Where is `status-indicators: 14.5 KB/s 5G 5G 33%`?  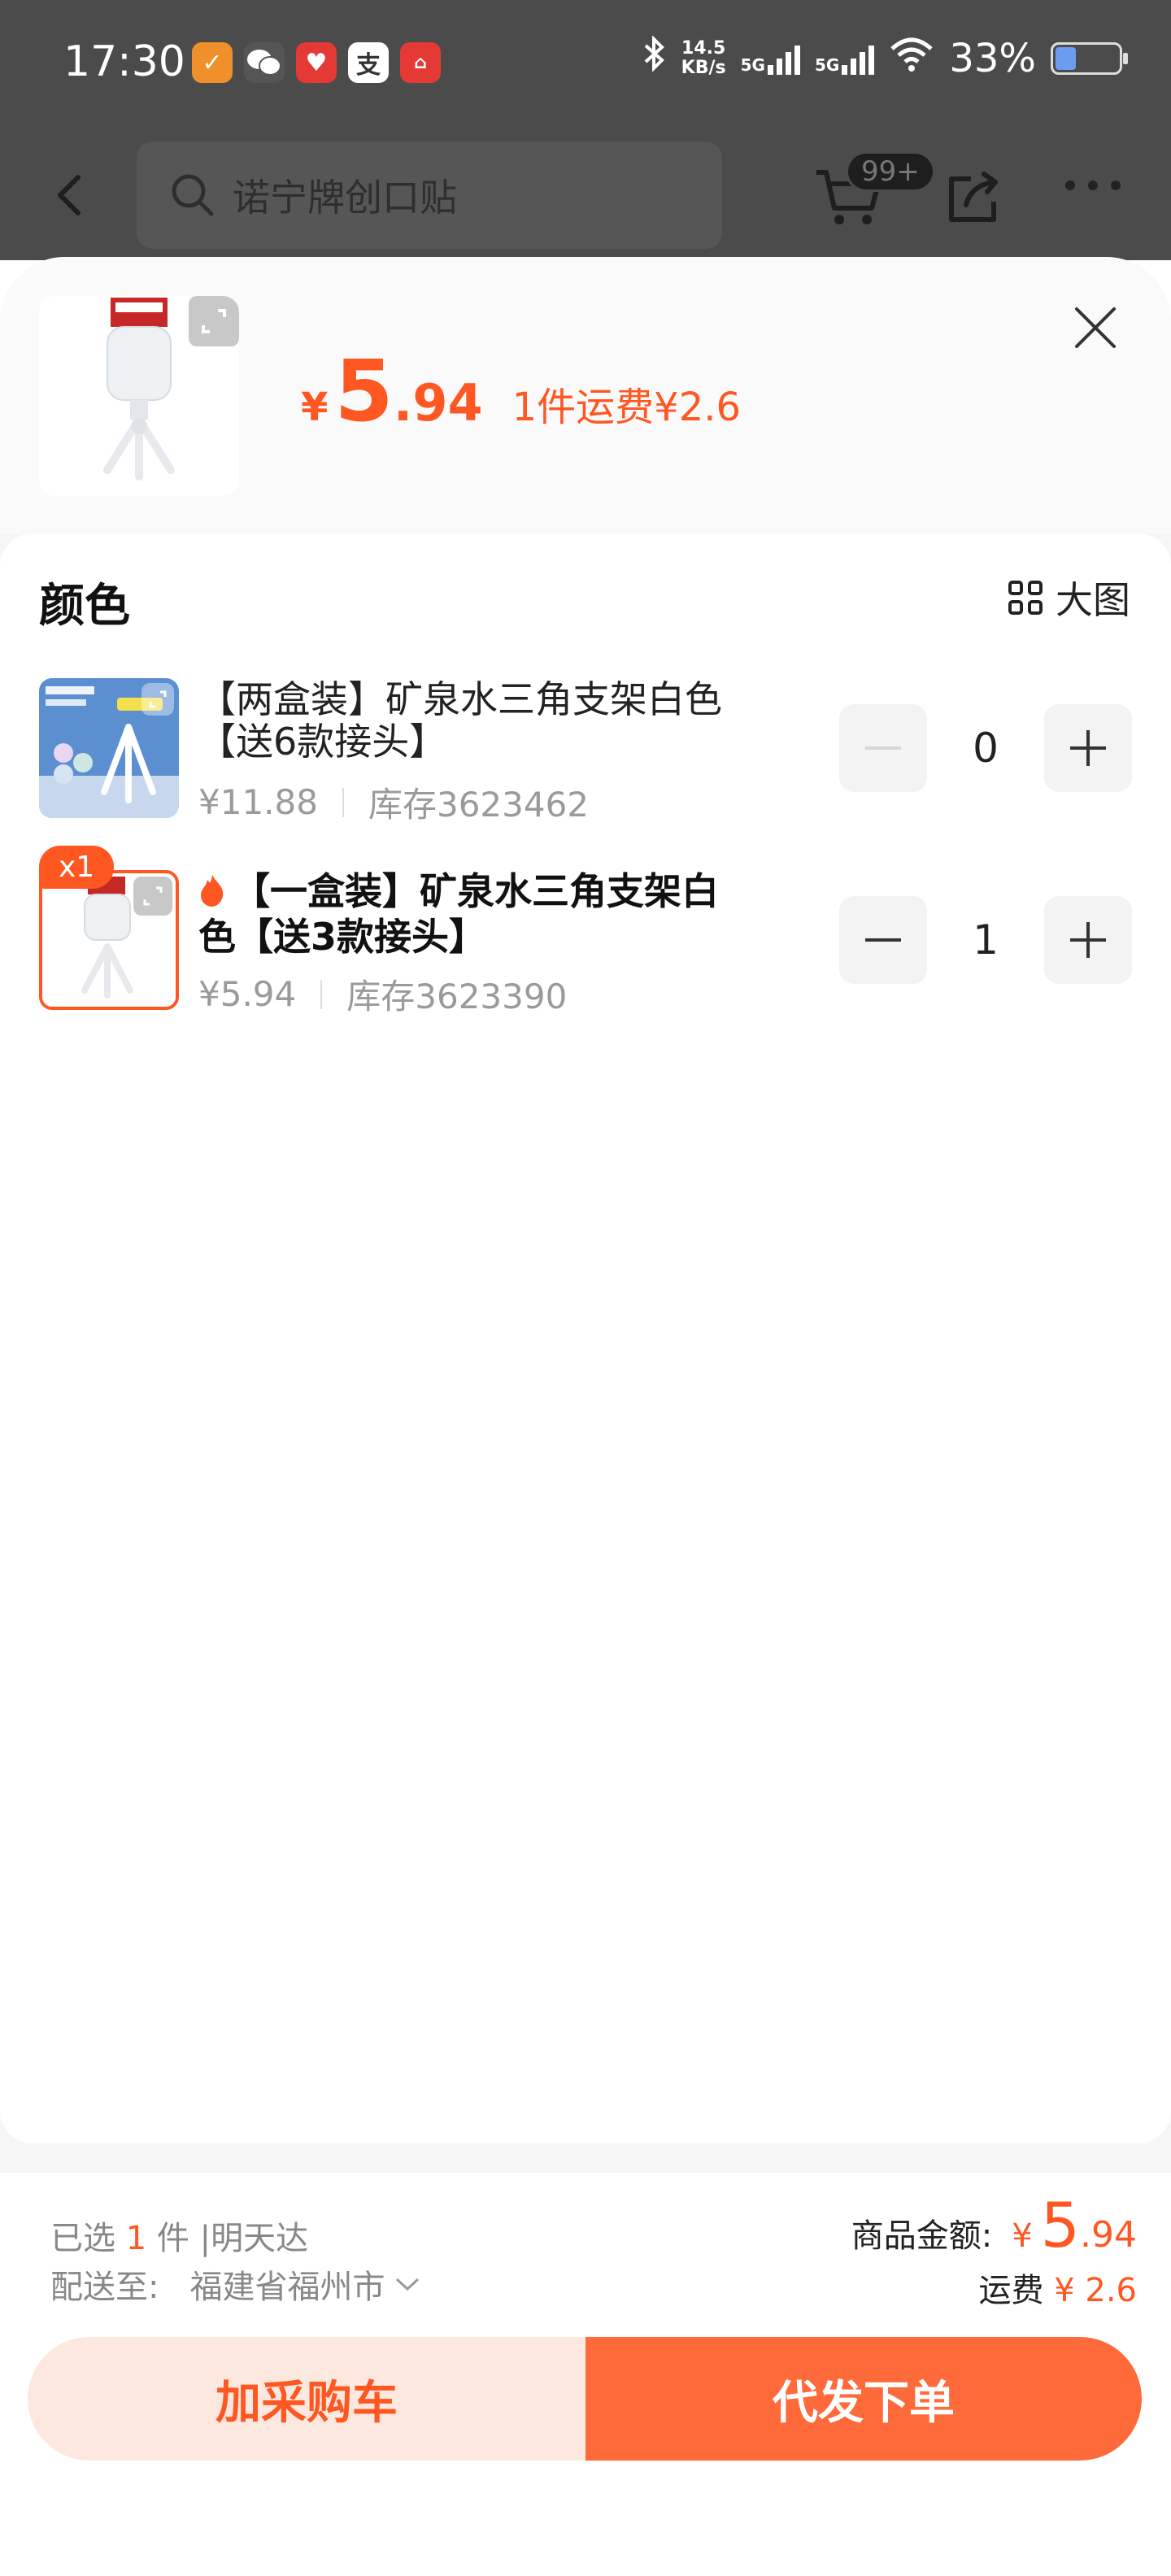
status-indicators: 14.5 KB/s 5G 5G 33% is located at coordinates (885, 58).